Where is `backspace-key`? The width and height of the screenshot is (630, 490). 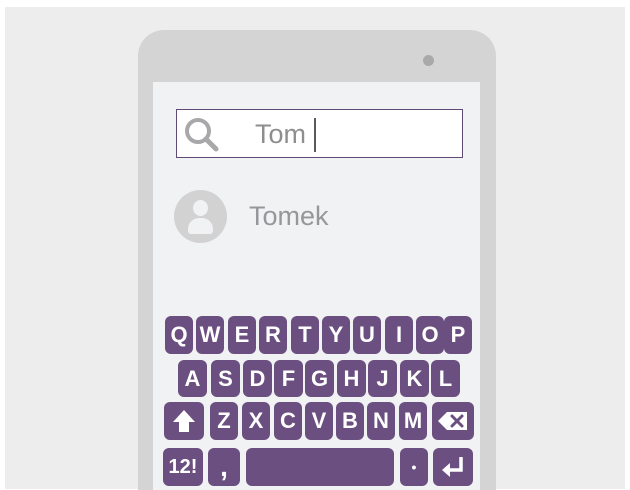
backspace-key is located at coordinates (453, 421).